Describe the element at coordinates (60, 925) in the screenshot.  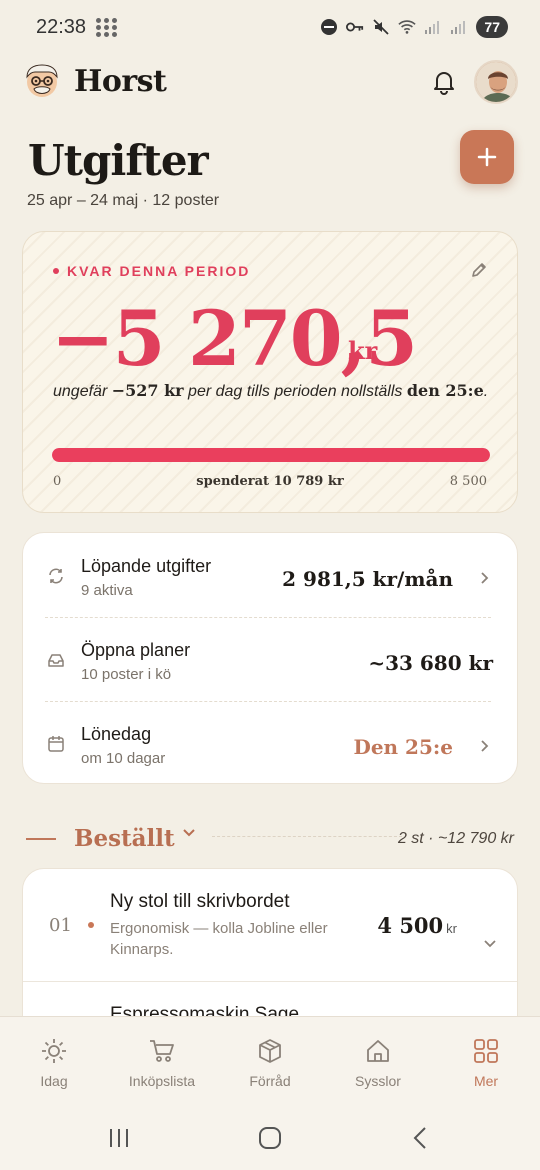
I see `item-number: 01` at that location.